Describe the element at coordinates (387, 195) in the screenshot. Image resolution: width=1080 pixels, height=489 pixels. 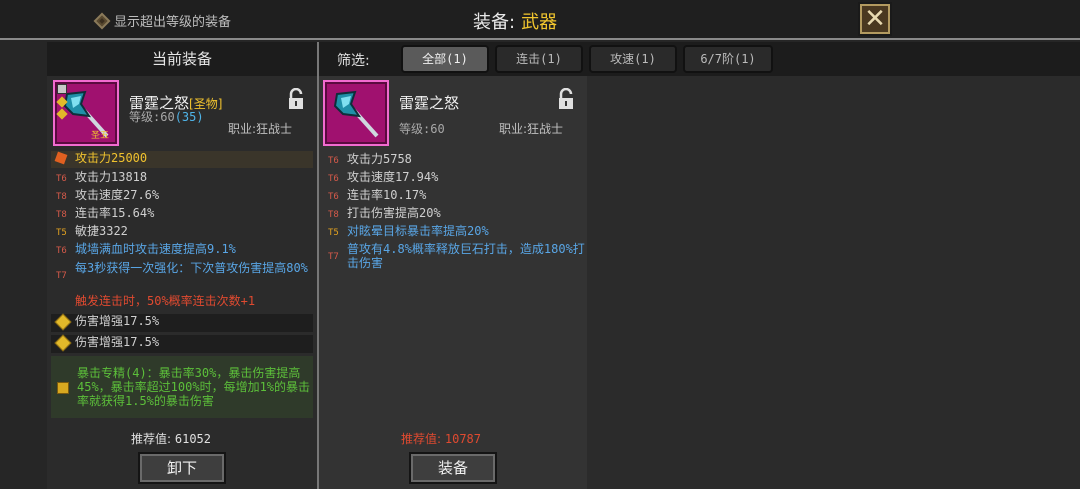
I see `stat-text: 连击率10.17%` at that location.